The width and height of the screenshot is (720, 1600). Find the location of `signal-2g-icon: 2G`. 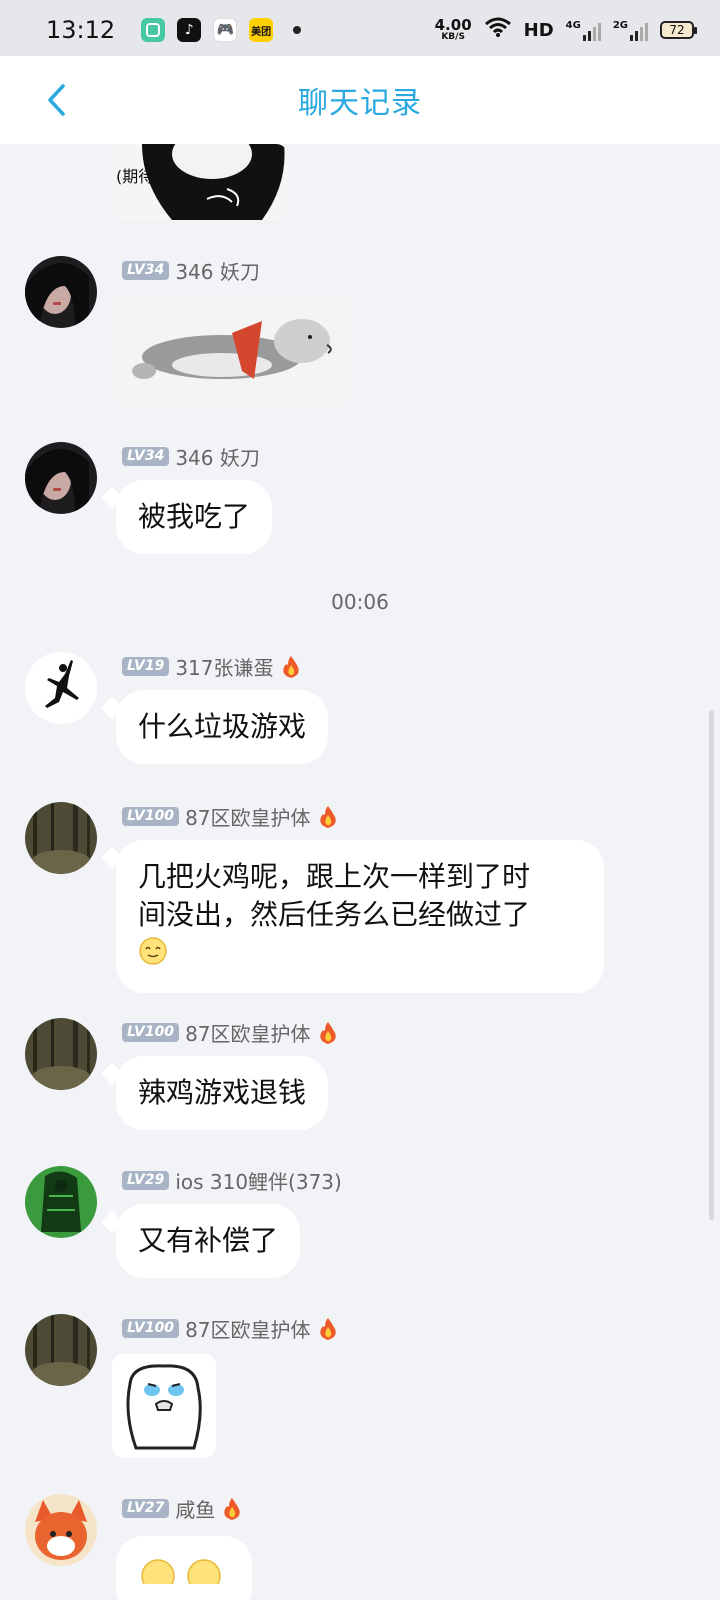

signal-2g-icon: 2G is located at coordinates (630, 30).